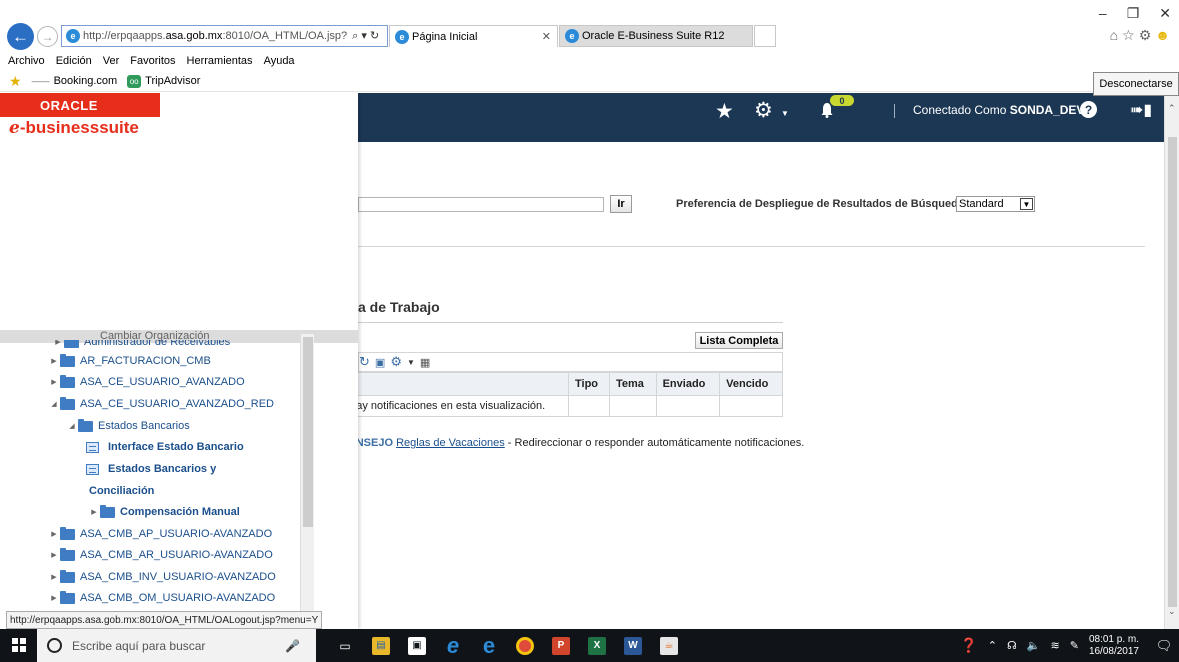 Image resolution: width=1179 pixels, height=662 pixels. I want to click on excel-icon: X, so click(597, 645).